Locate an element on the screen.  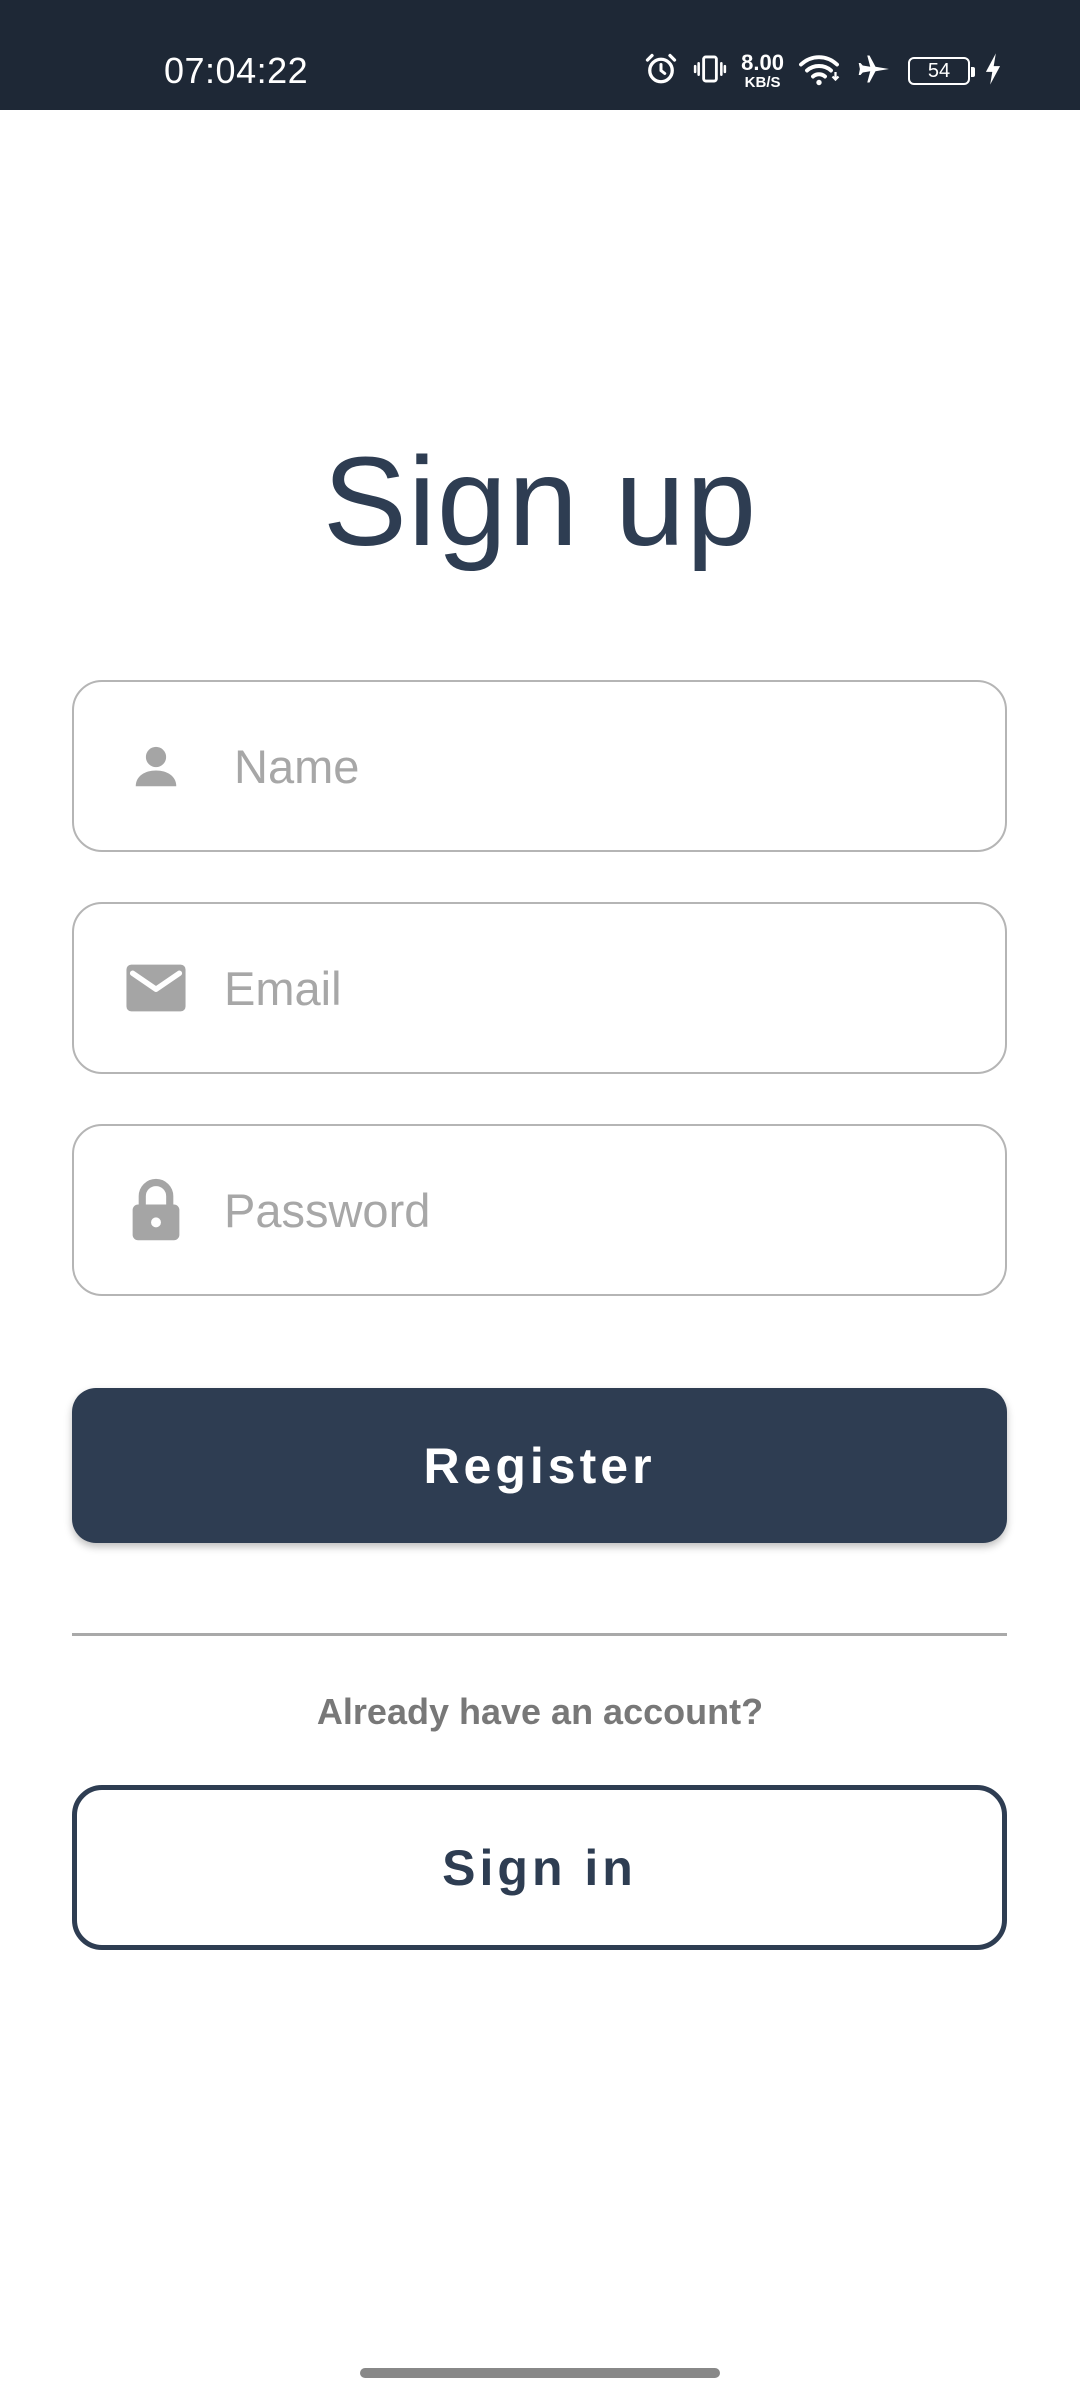
person-icon is located at coordinates (156, 766).